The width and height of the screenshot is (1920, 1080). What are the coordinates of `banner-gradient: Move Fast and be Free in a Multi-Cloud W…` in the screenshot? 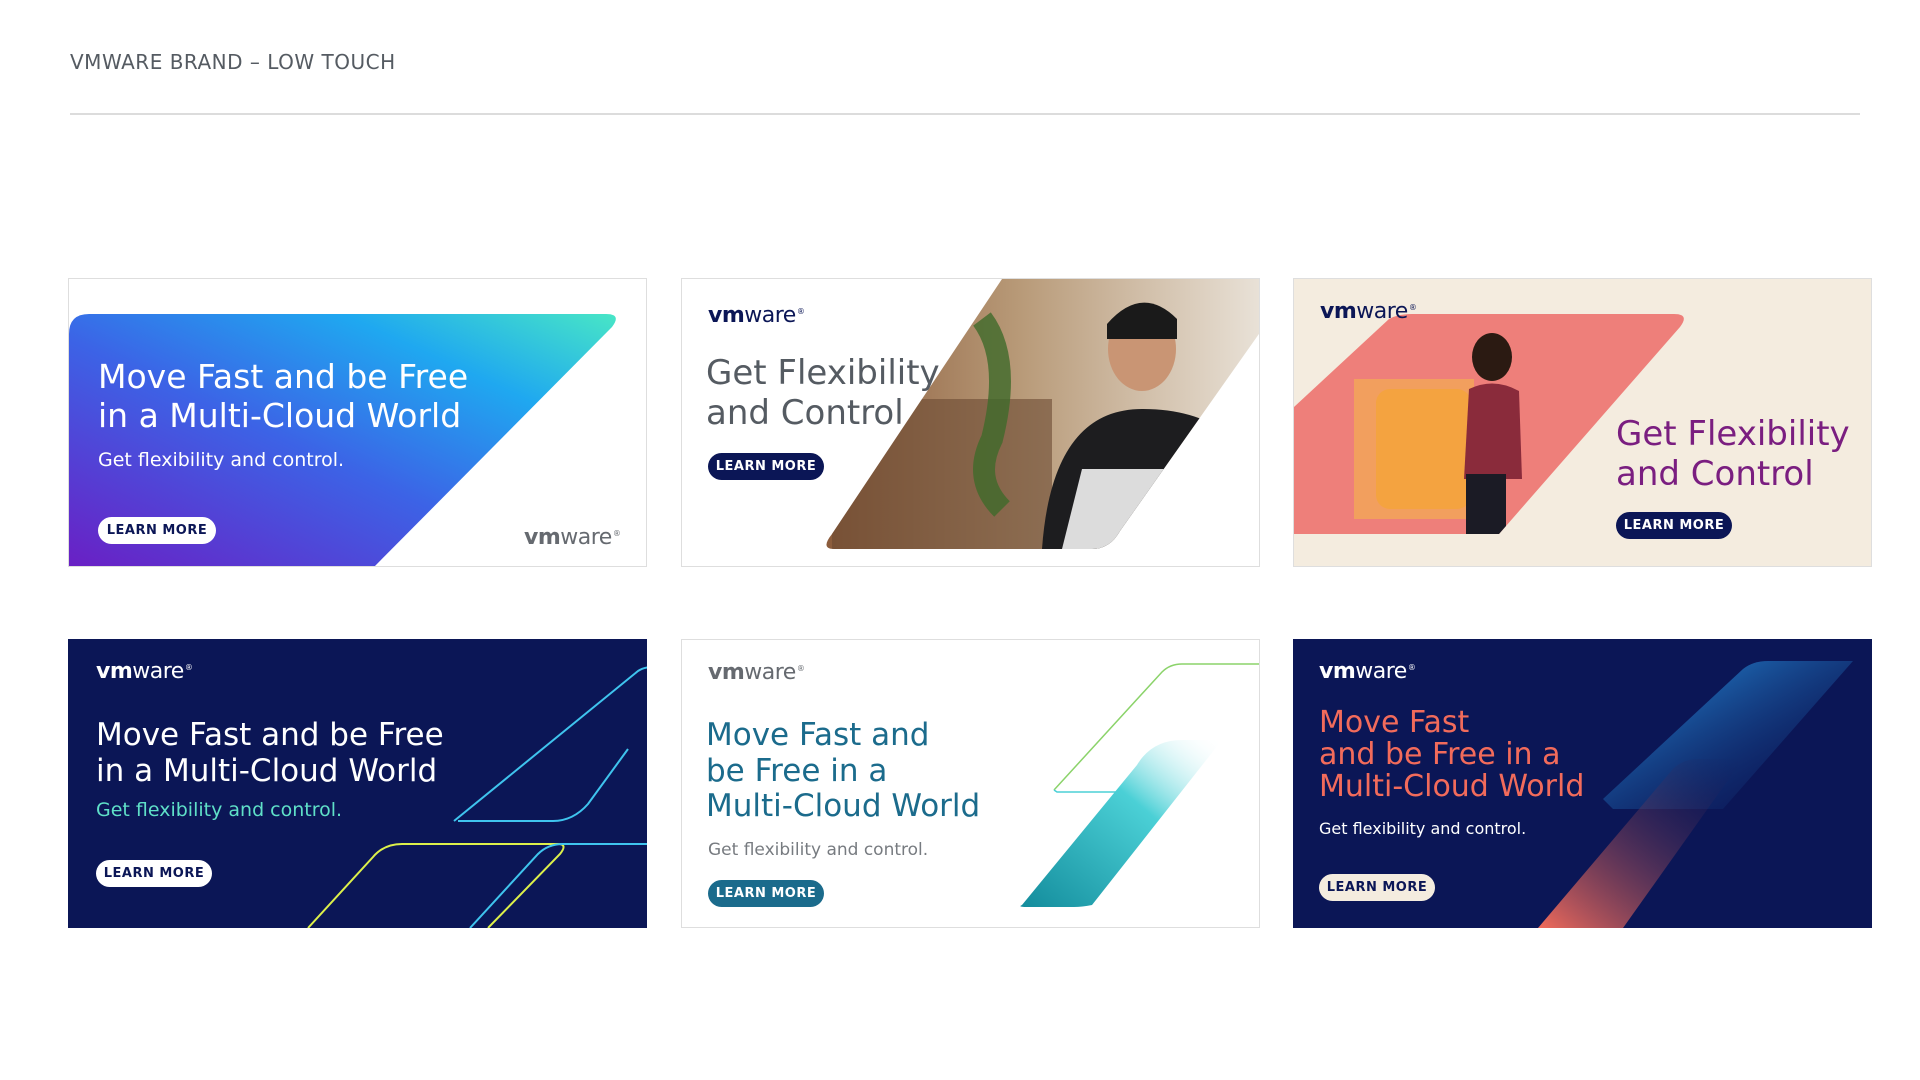 It's located at (357, 422).